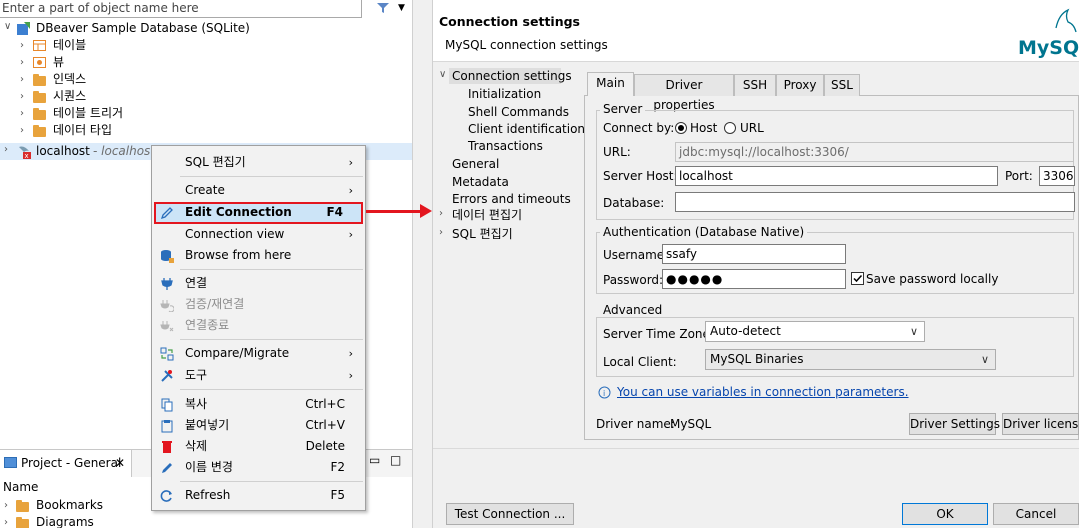 The image size is (1079, 528). Describe the element at coordinates (1057, 176) in the screenshot. I see `port-input: 3306` at that location.